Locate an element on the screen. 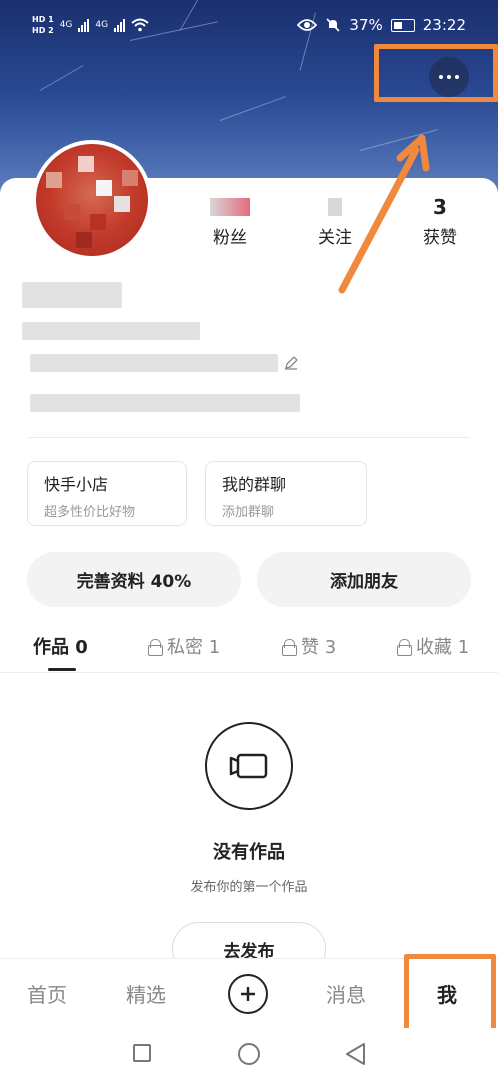 The image size is (498, 1080). tab-likes-label: 赞 3 is located at coordinates (319, 647).